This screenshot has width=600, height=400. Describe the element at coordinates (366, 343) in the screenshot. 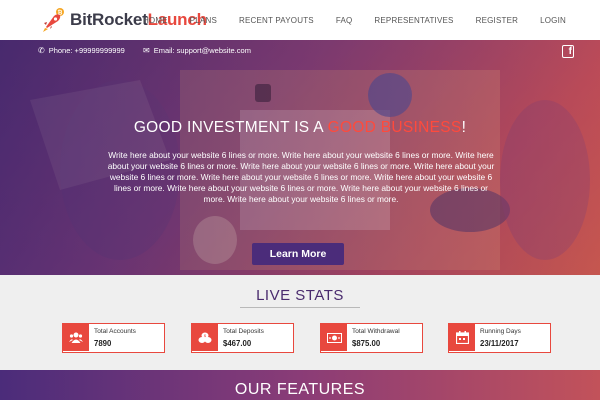

I see `stat-value: $875.00` at that location.